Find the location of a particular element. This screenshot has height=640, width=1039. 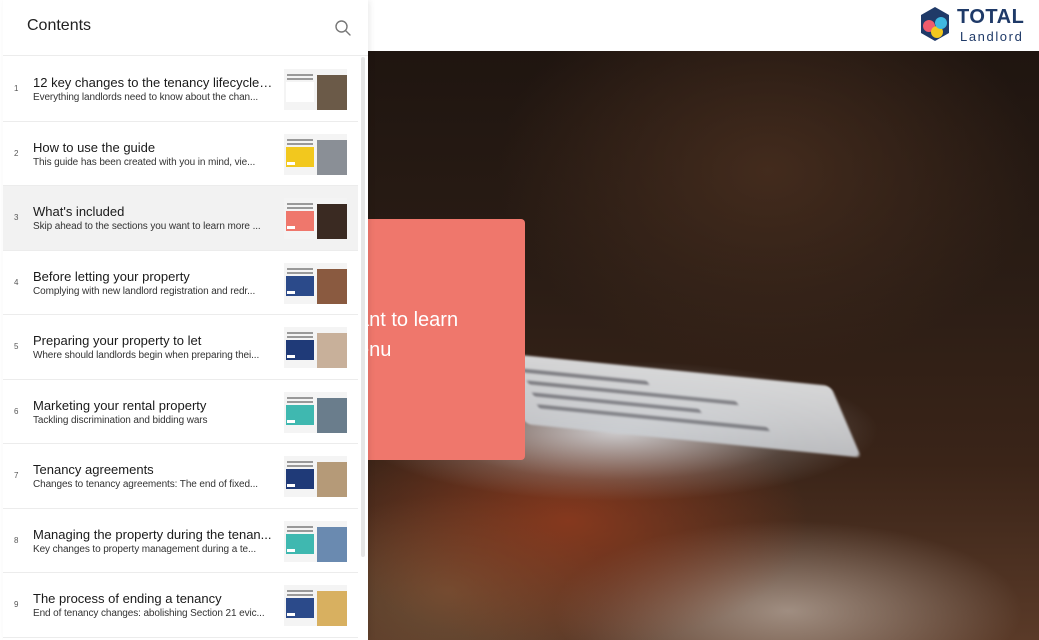

hero-text-line1: ant to learn is located at coordinates (413, 320).